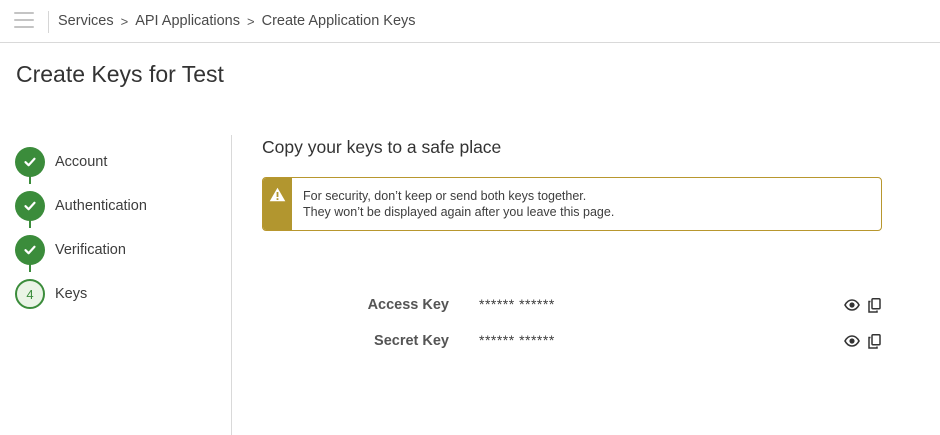 The height and width of the screenshot is (435, 940). I want to click on hamburger-menu-icon, so click(24, 21).